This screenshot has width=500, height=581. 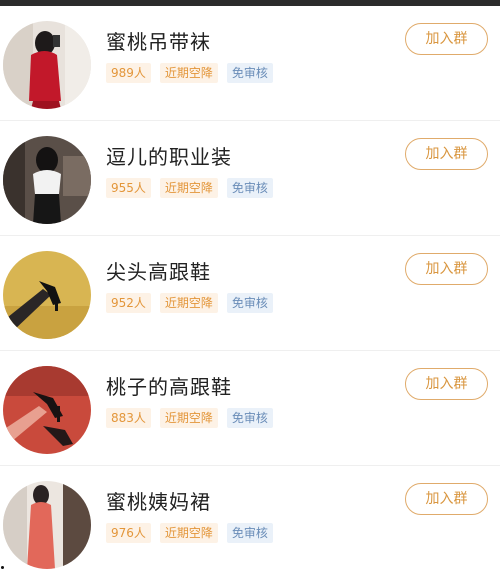 What do you see at coordinates (169, 157) in the screenshot?
I see `group-title: 逗儿的职业装` at bounding box center [169, 157].